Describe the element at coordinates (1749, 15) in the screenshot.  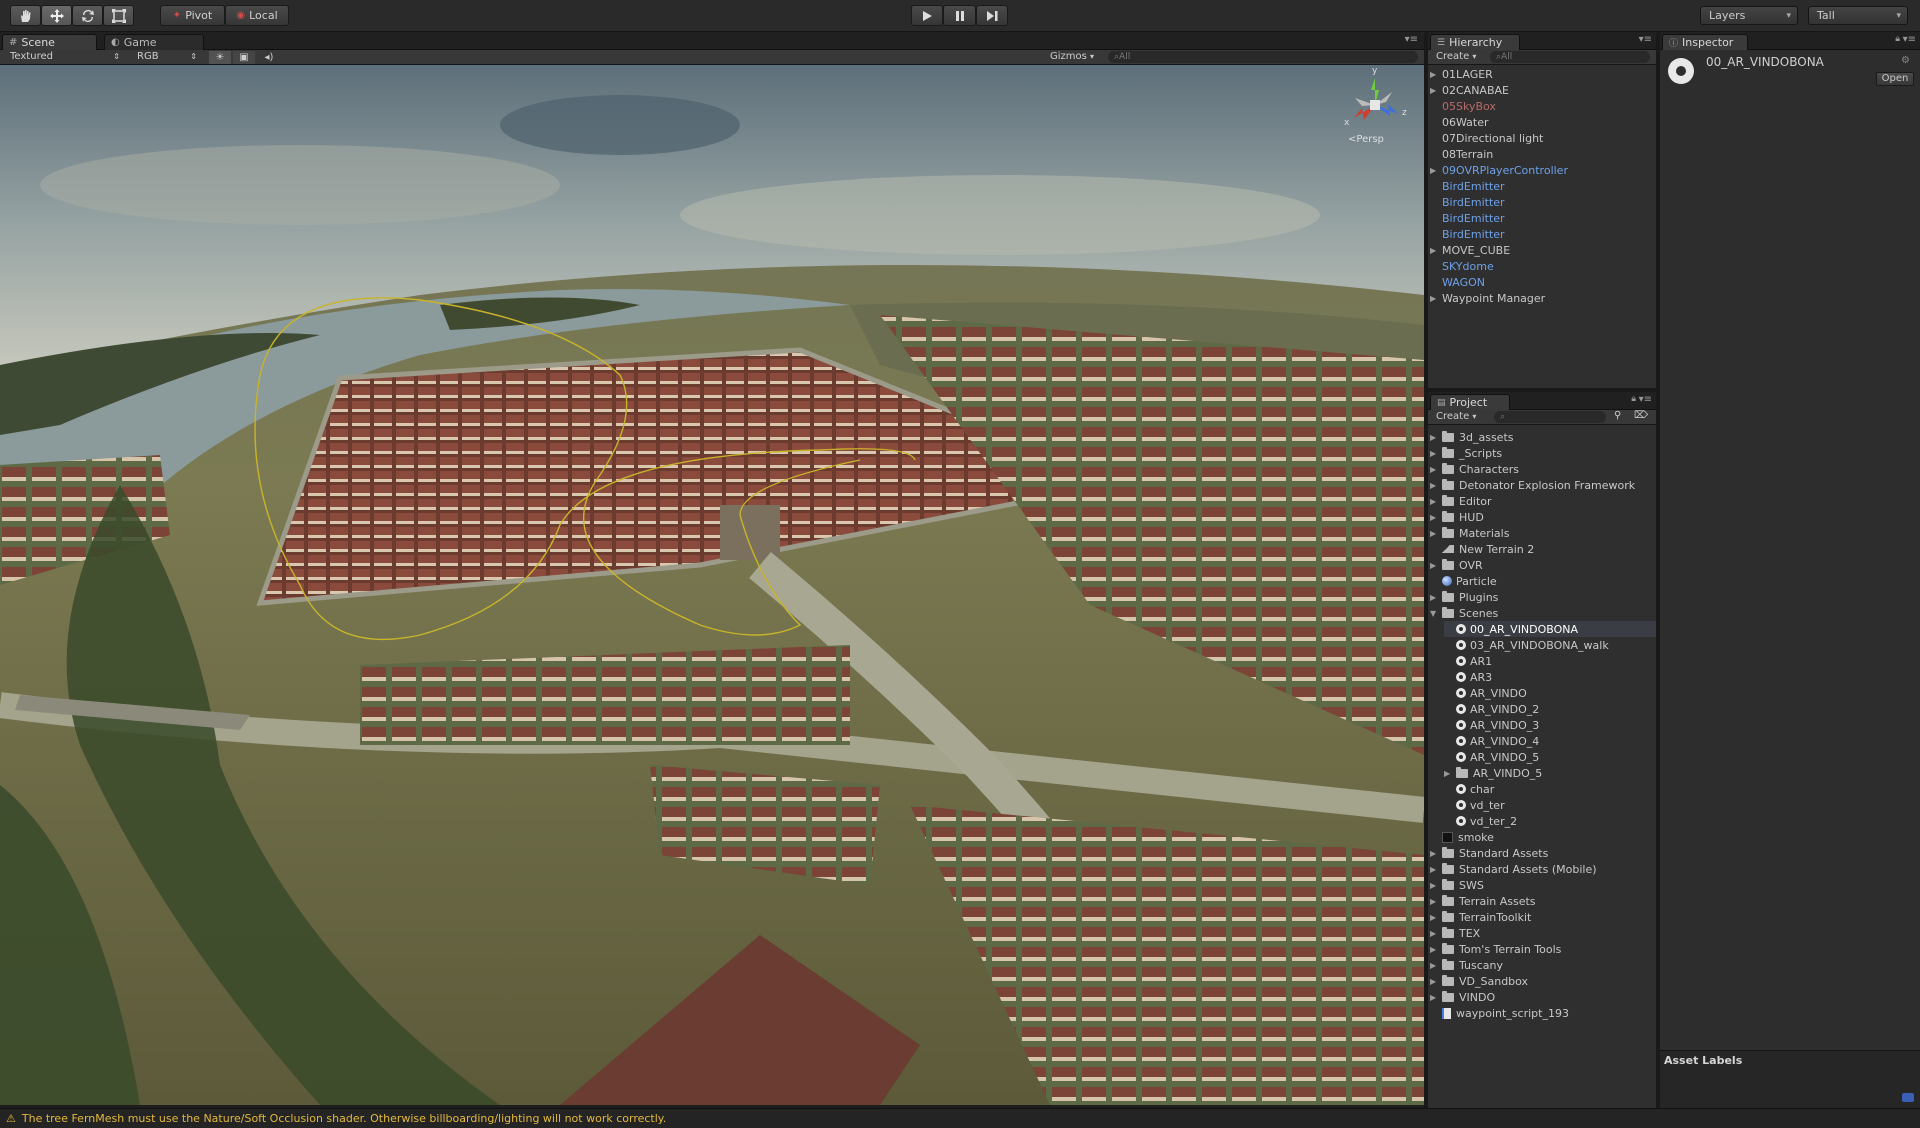
I see `layers-dropdown: Layers` at that location.